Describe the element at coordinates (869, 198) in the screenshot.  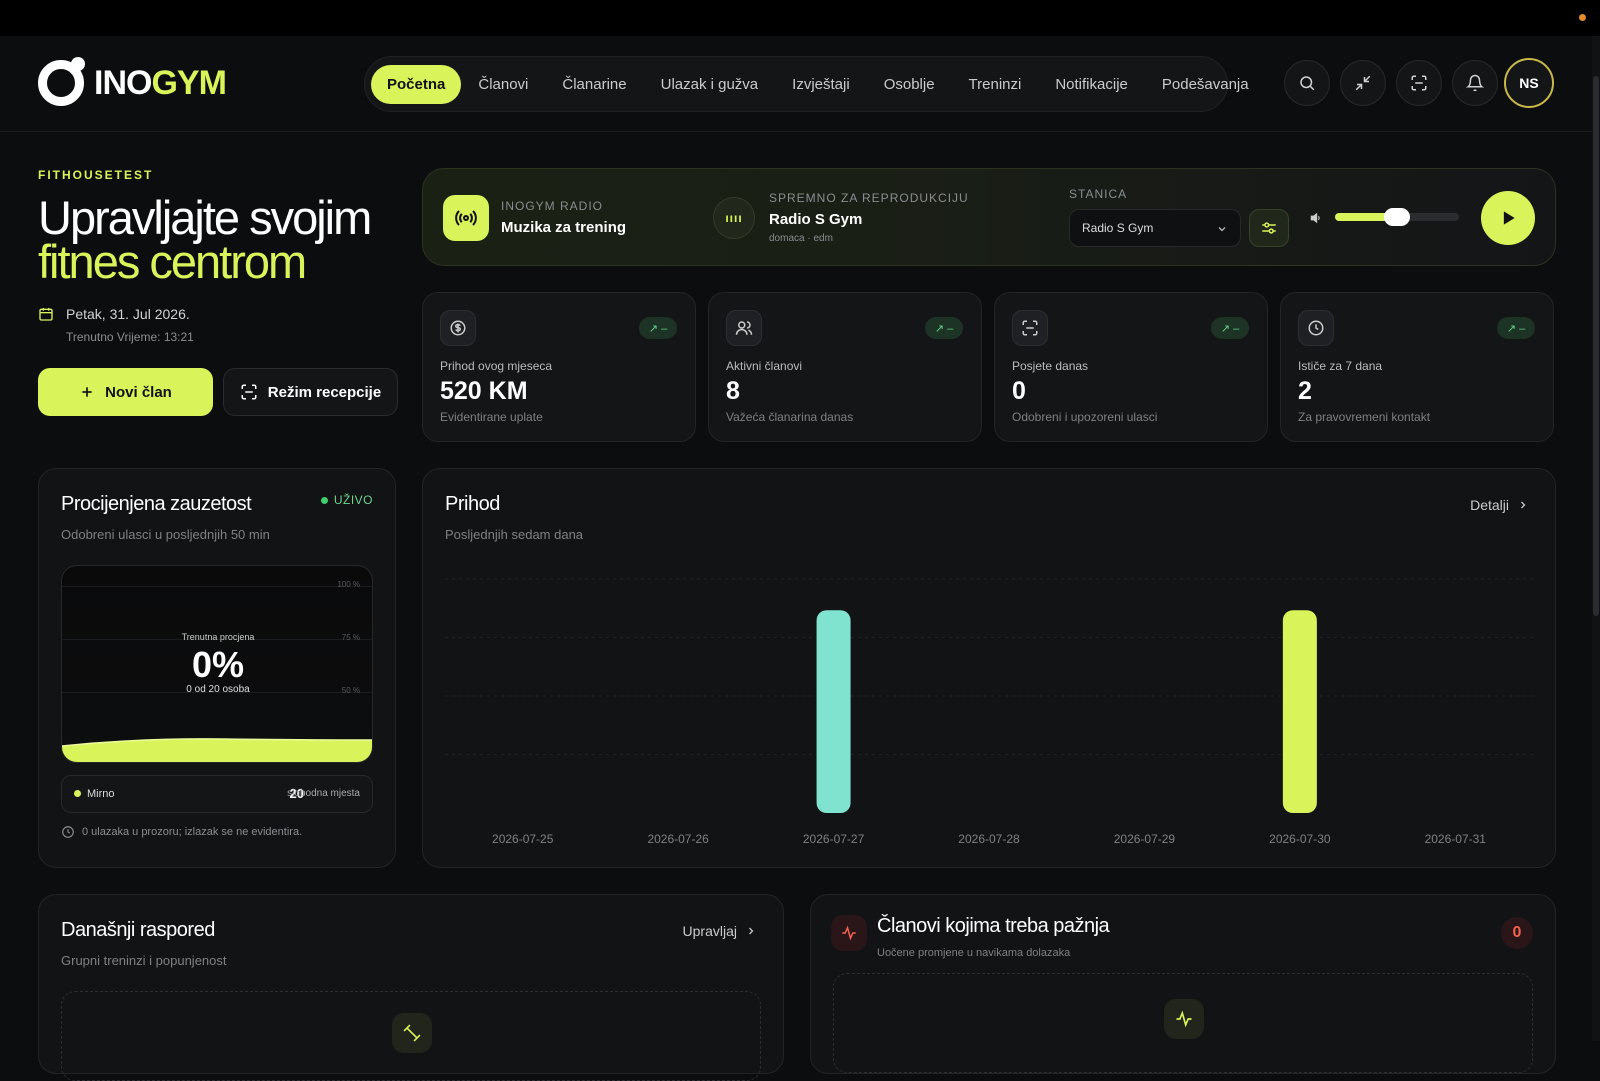
I see `radio-status-label: SPREMNO ZA REPRODUKCIJU` at that location.